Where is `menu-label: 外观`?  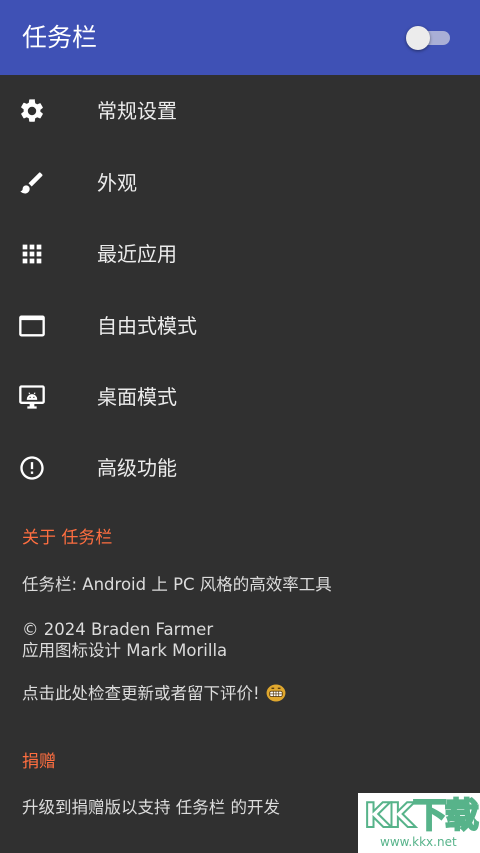 menu-label: 外观 is located at coordinates (117, 183).